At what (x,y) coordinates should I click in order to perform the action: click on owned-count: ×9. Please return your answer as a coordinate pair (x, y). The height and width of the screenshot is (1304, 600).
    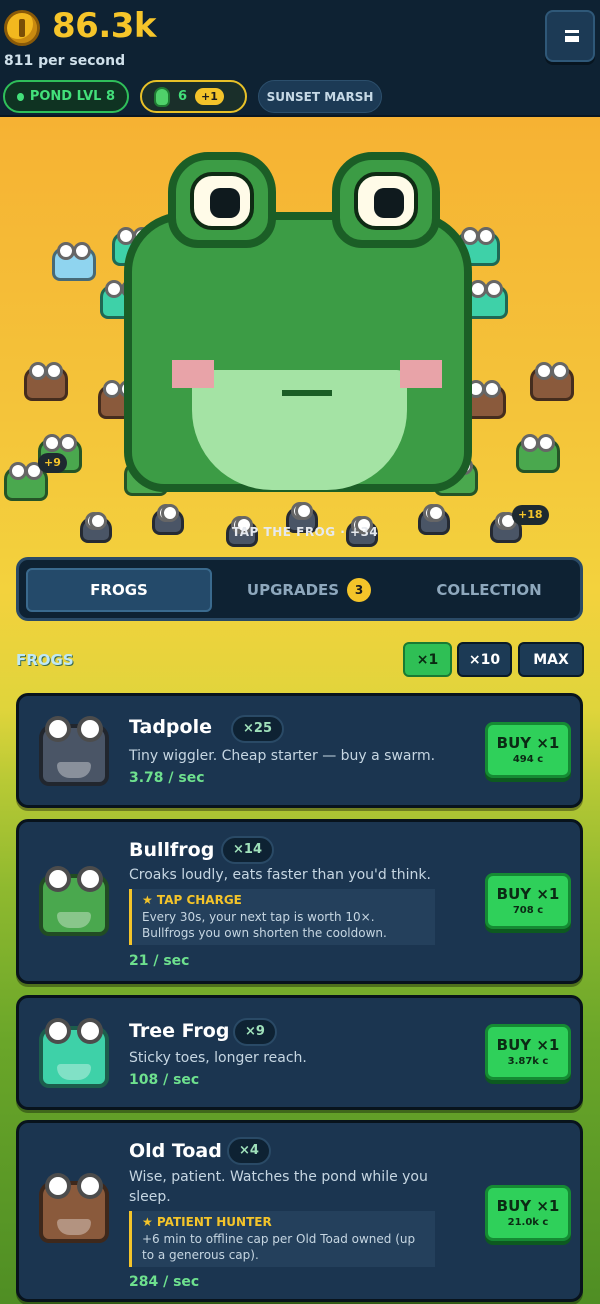
    Looking at the image, I should click on (255, 1032).